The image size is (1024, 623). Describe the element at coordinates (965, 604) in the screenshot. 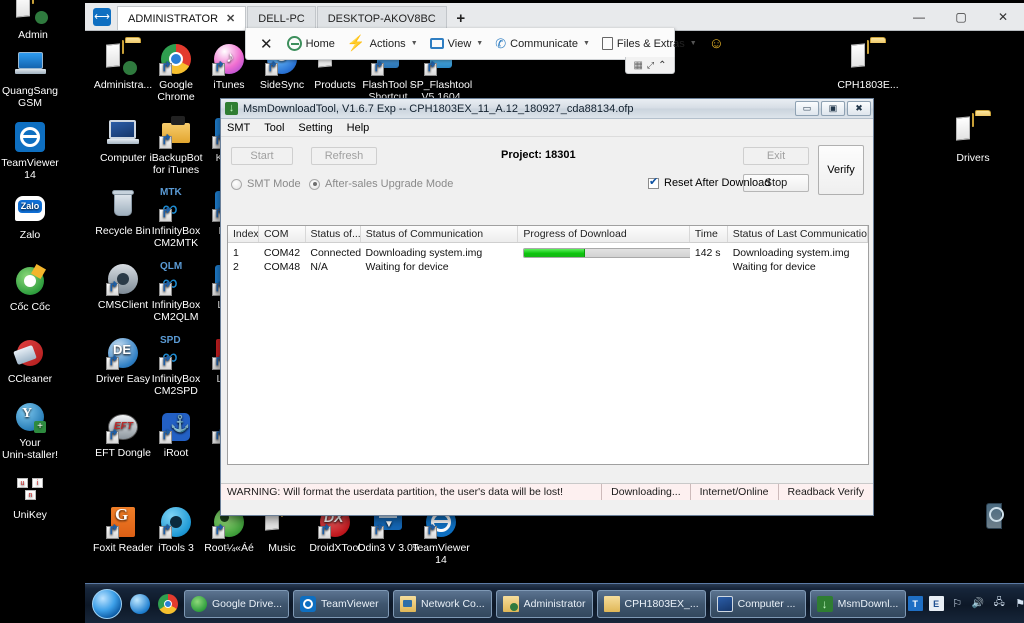

I see `system-tray: T E ⚐ 🔊 🖧 ⚑ 10:48 AM 12/17/2018` at that location.